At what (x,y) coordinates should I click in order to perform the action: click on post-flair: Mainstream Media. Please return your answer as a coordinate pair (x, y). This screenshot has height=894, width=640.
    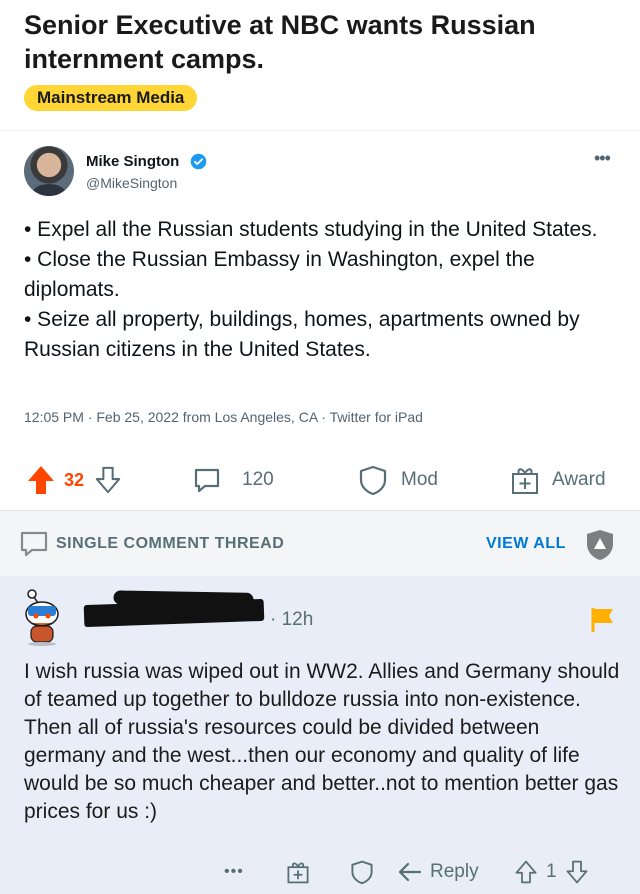
    Looking at the image, I should click on (111, 98).